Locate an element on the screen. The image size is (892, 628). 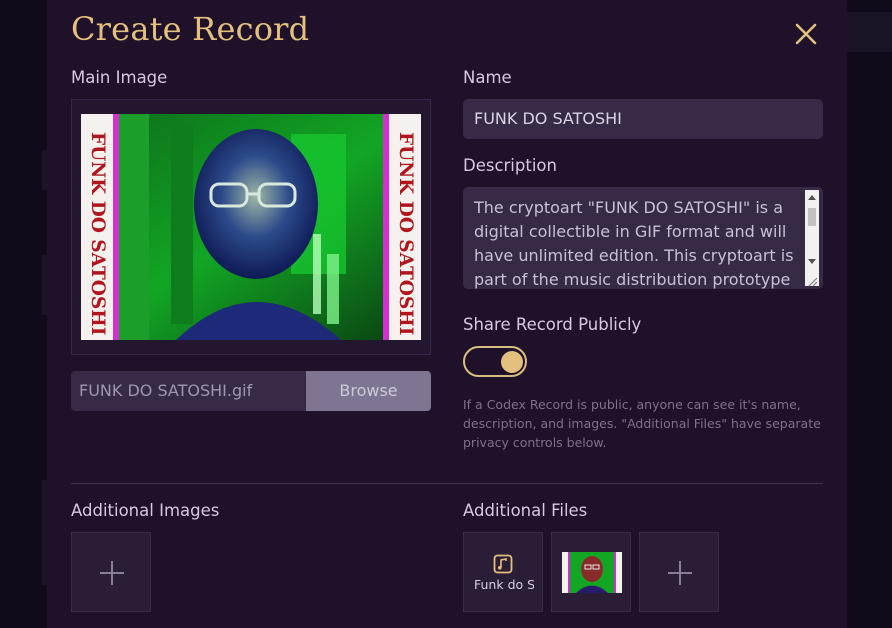
section-divider is located at coordinates (447, 483).